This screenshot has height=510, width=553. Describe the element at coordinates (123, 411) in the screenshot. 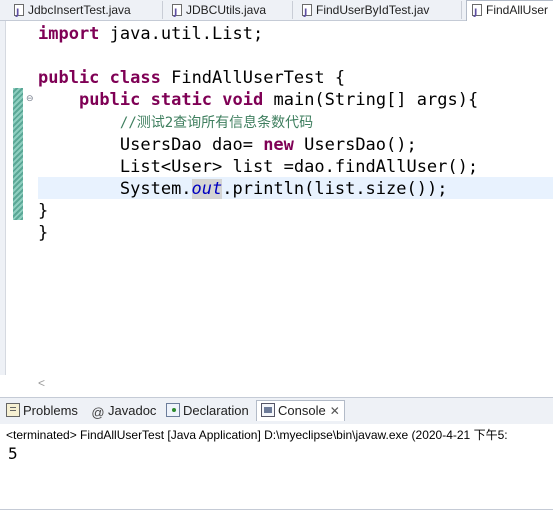

I see `tab-javadoc: @ Javadoc` at that location.